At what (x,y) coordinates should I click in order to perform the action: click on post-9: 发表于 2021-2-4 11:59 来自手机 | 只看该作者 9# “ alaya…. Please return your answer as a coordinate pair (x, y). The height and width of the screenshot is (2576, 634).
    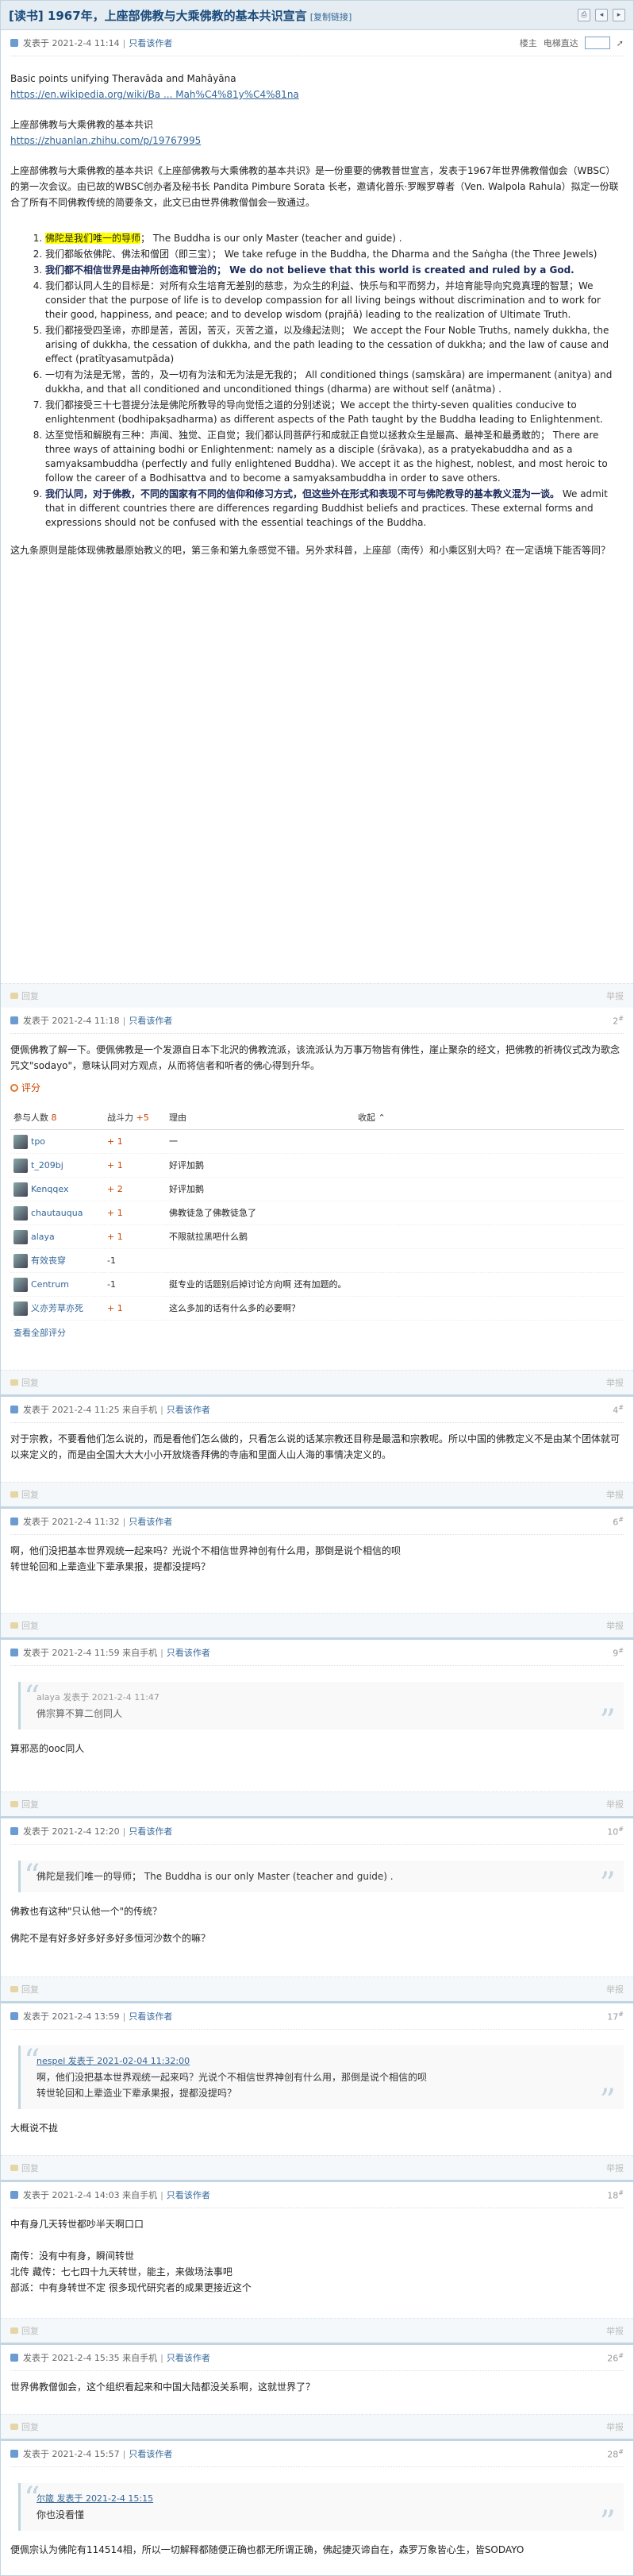
    Looking at the image, I should click on (317, 1729).